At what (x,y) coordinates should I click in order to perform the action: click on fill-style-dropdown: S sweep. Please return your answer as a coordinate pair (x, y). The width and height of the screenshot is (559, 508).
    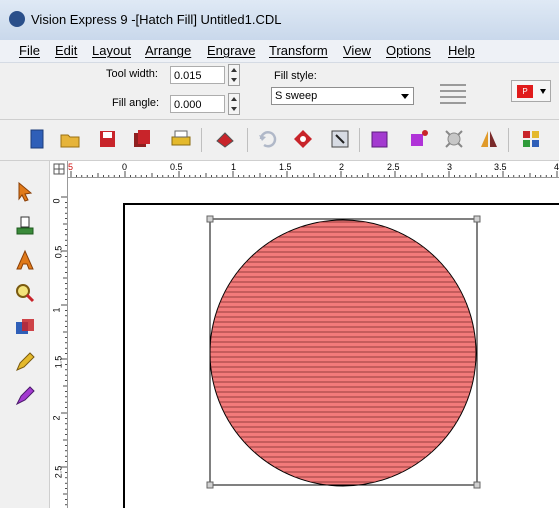
    Looking at the image, I should click on (342, 96).